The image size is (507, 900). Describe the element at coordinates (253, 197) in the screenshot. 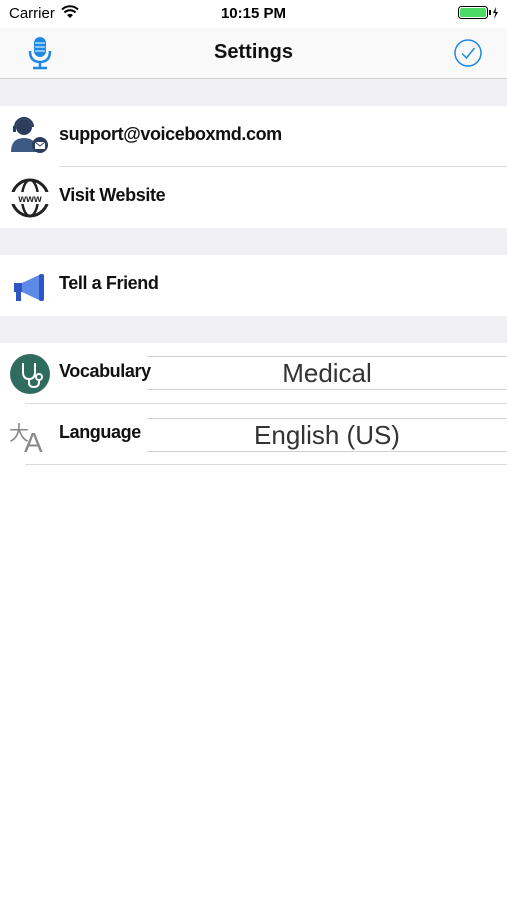

I see `visit-website-row: www Visit Website` at that location.